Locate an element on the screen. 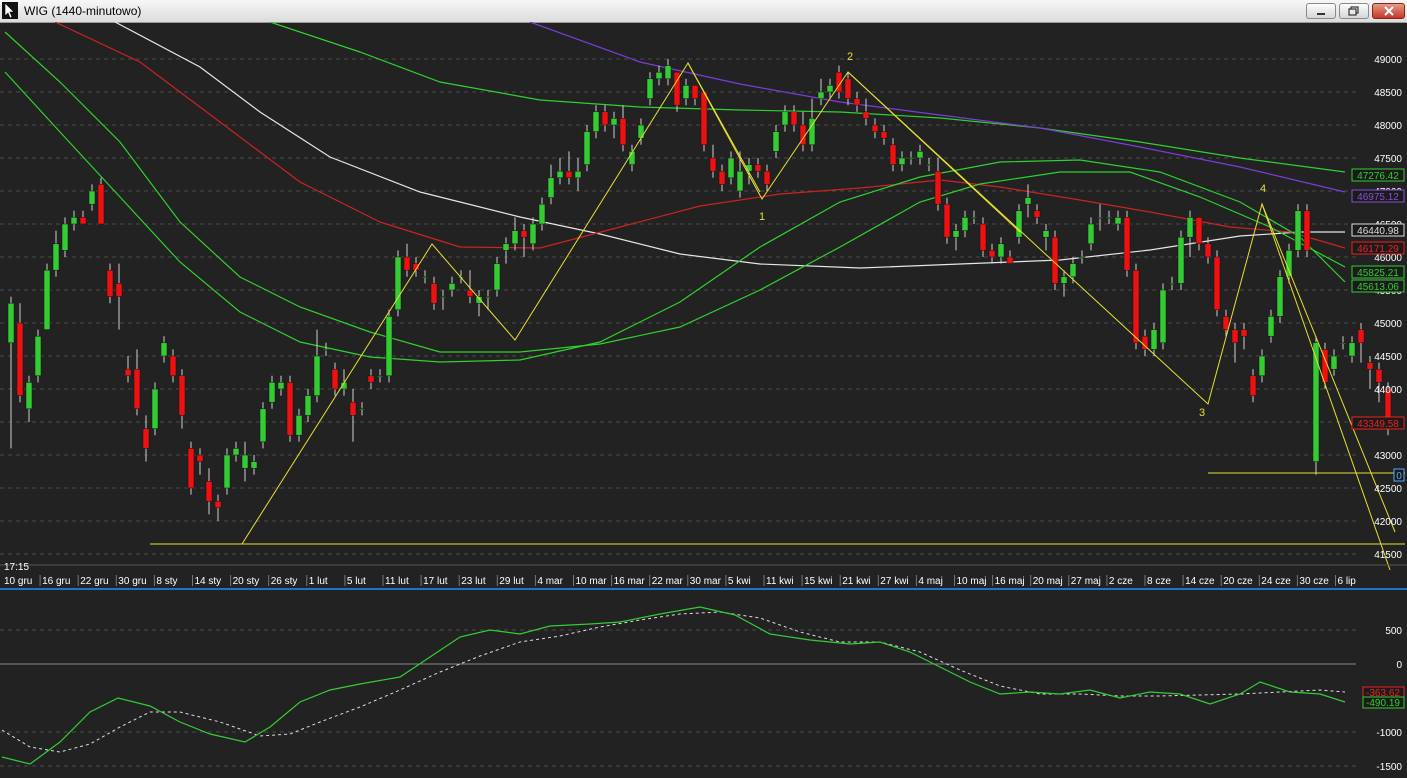 This screenshot has width=1407, height=778. wave-line is located at coordinates (934, 152).